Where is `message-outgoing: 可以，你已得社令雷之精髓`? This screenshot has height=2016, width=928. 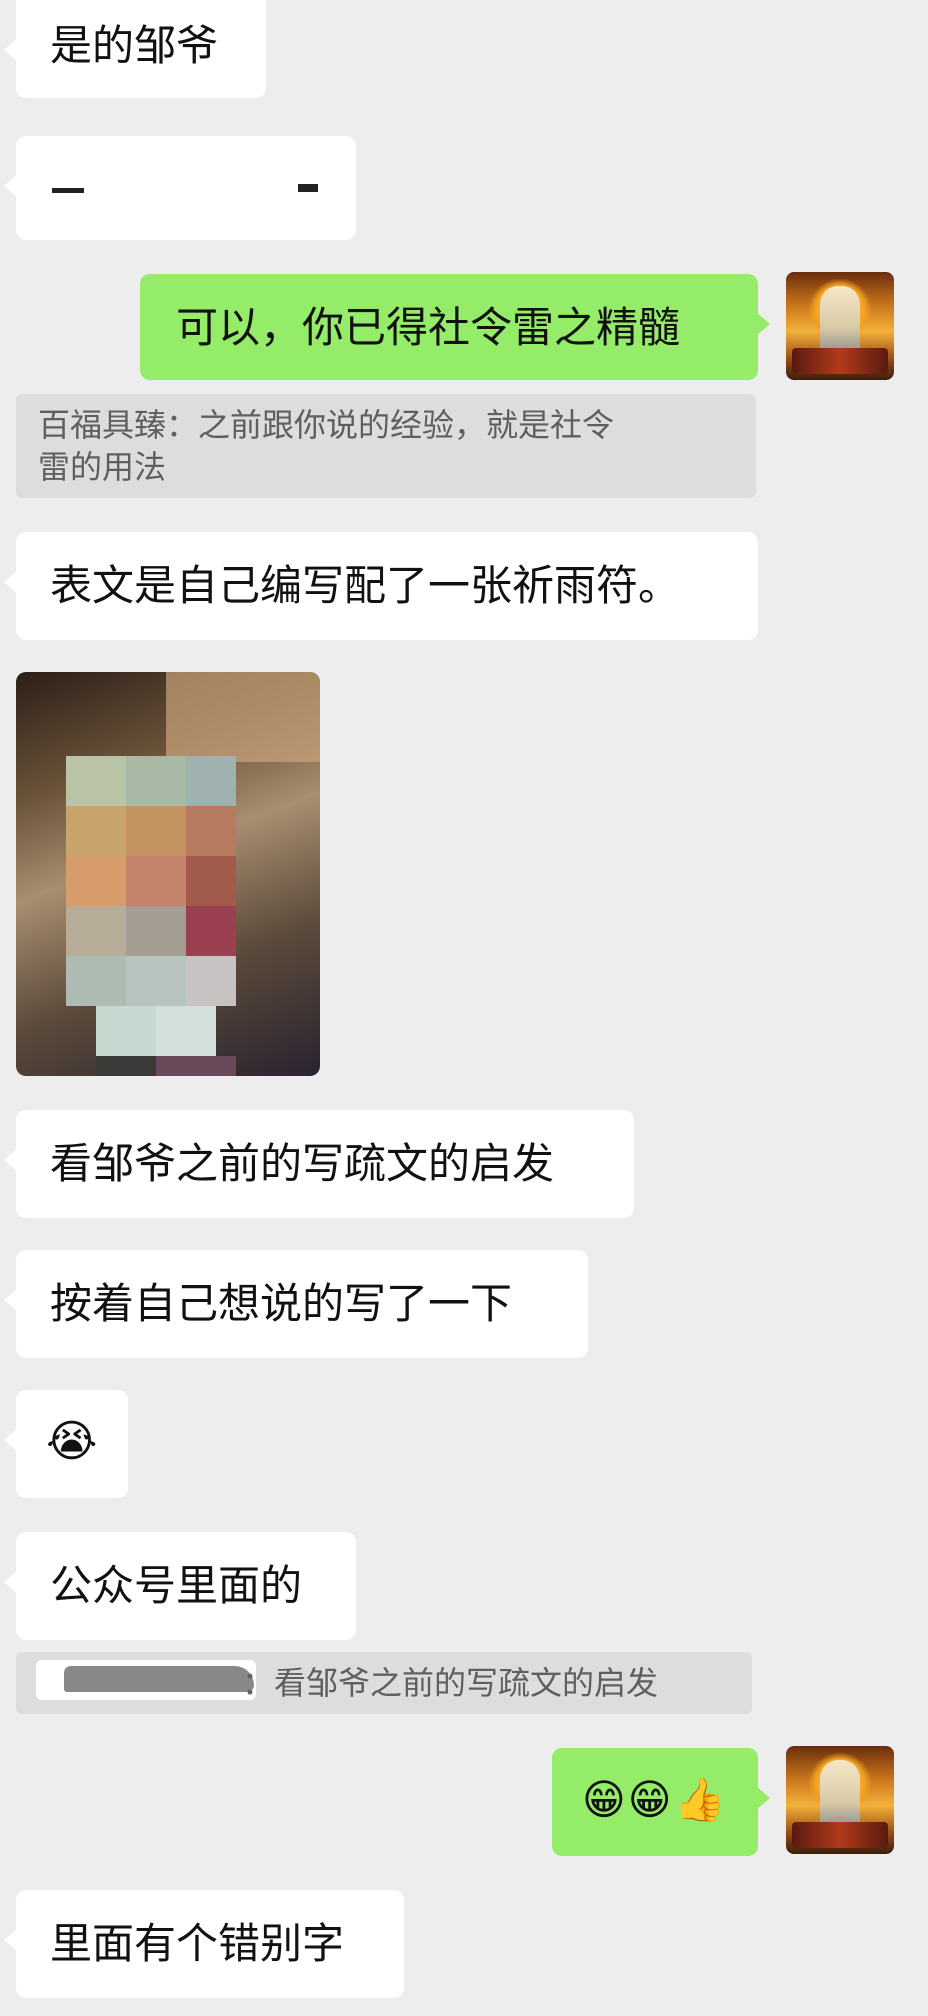 message-outgoing: 可以，你已得社令雷之精髓 is located at coordinates (455, 327).